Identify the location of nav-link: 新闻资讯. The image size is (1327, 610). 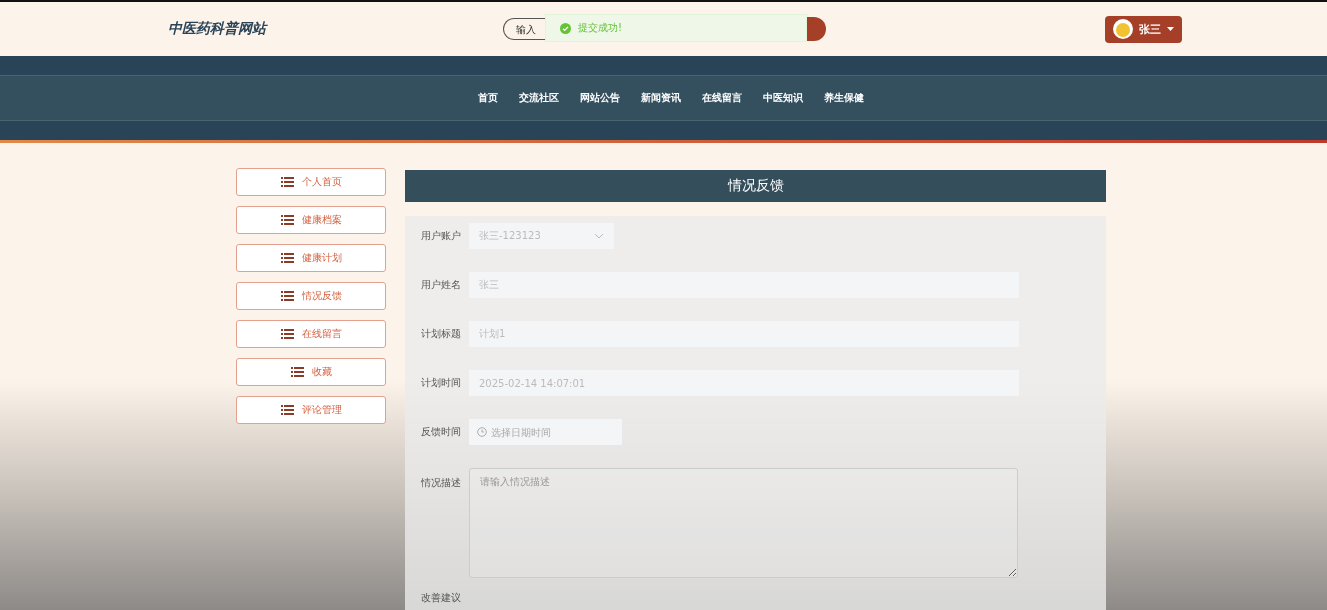
(660, 98).